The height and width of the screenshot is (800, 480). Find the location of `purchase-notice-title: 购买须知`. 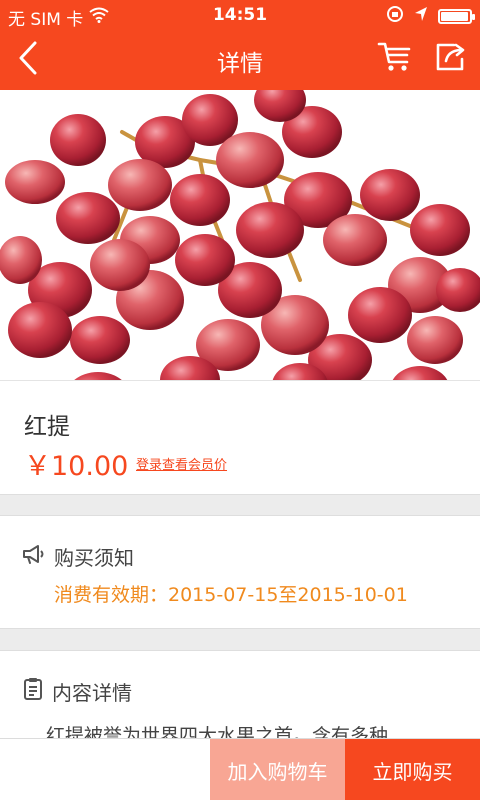

purchase-notice-title: 购买须知 is located at coordinates (94, 558).